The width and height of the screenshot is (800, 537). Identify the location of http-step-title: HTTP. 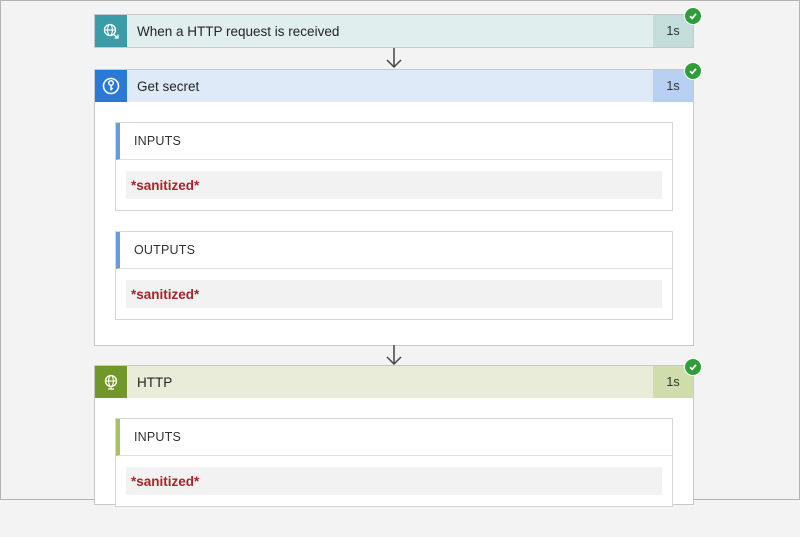
(155, 382).